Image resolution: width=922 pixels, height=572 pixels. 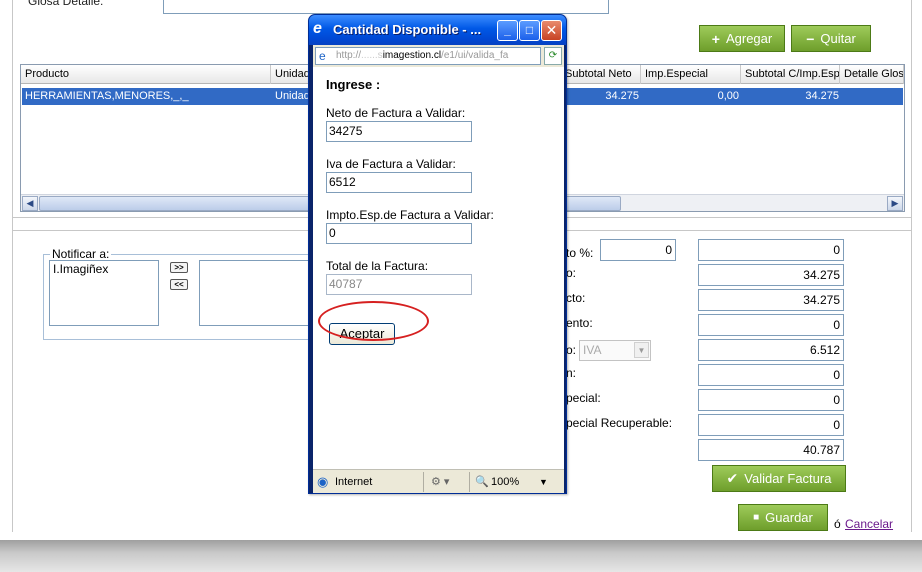 What do you see at coordinates (576, 298) in the screenshot?
I see `net-label: cto:` at bounding box center [576, 298].